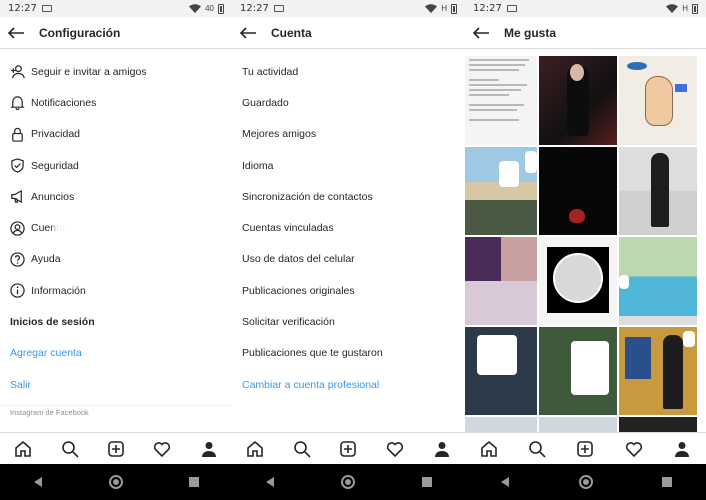 Image resolution: width=706 pixels, height=500 pixels. Describe the element at coordinates (195, 8) in the screenshot. I see `wifi-icon` at that location.